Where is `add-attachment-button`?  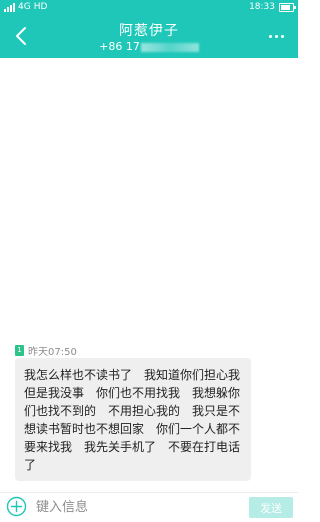 add-attachment-button is located at coordinates (16, 506).